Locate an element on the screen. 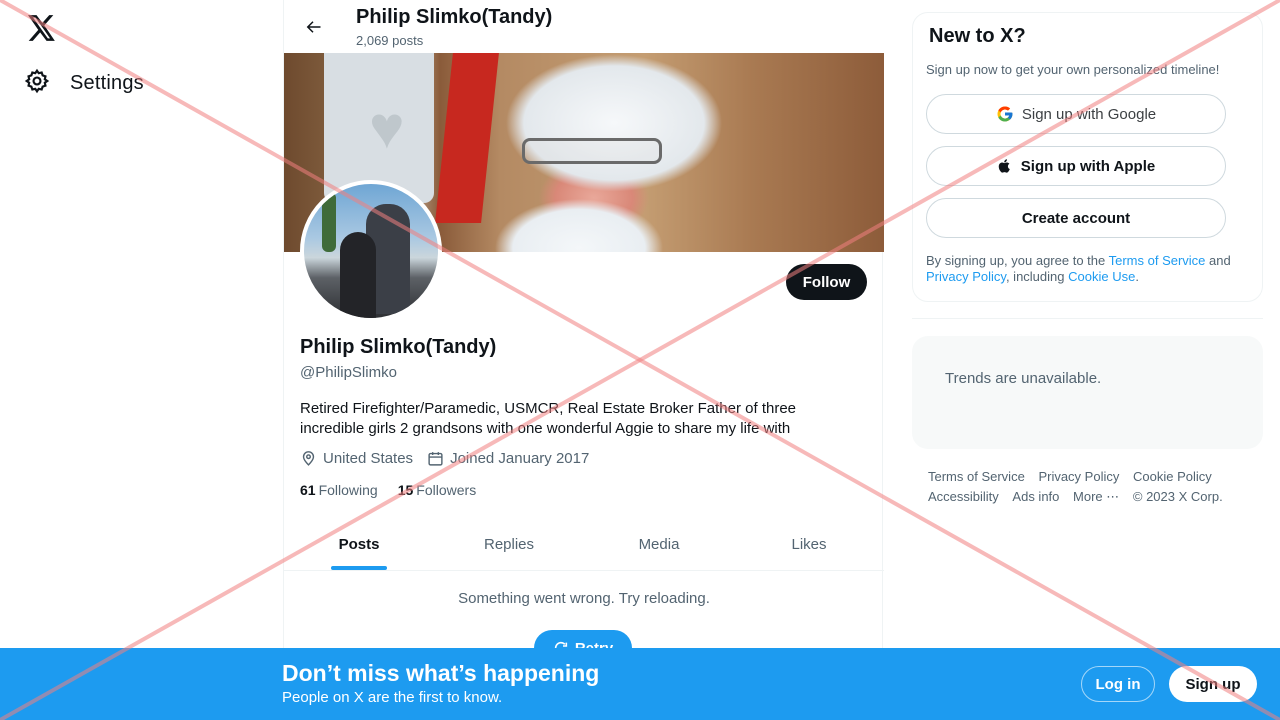 Image resolution: width=1280 pixels, height=720 pixels. signup-apple-button: Sign up with Apple is located at coordinates (1076, 166).